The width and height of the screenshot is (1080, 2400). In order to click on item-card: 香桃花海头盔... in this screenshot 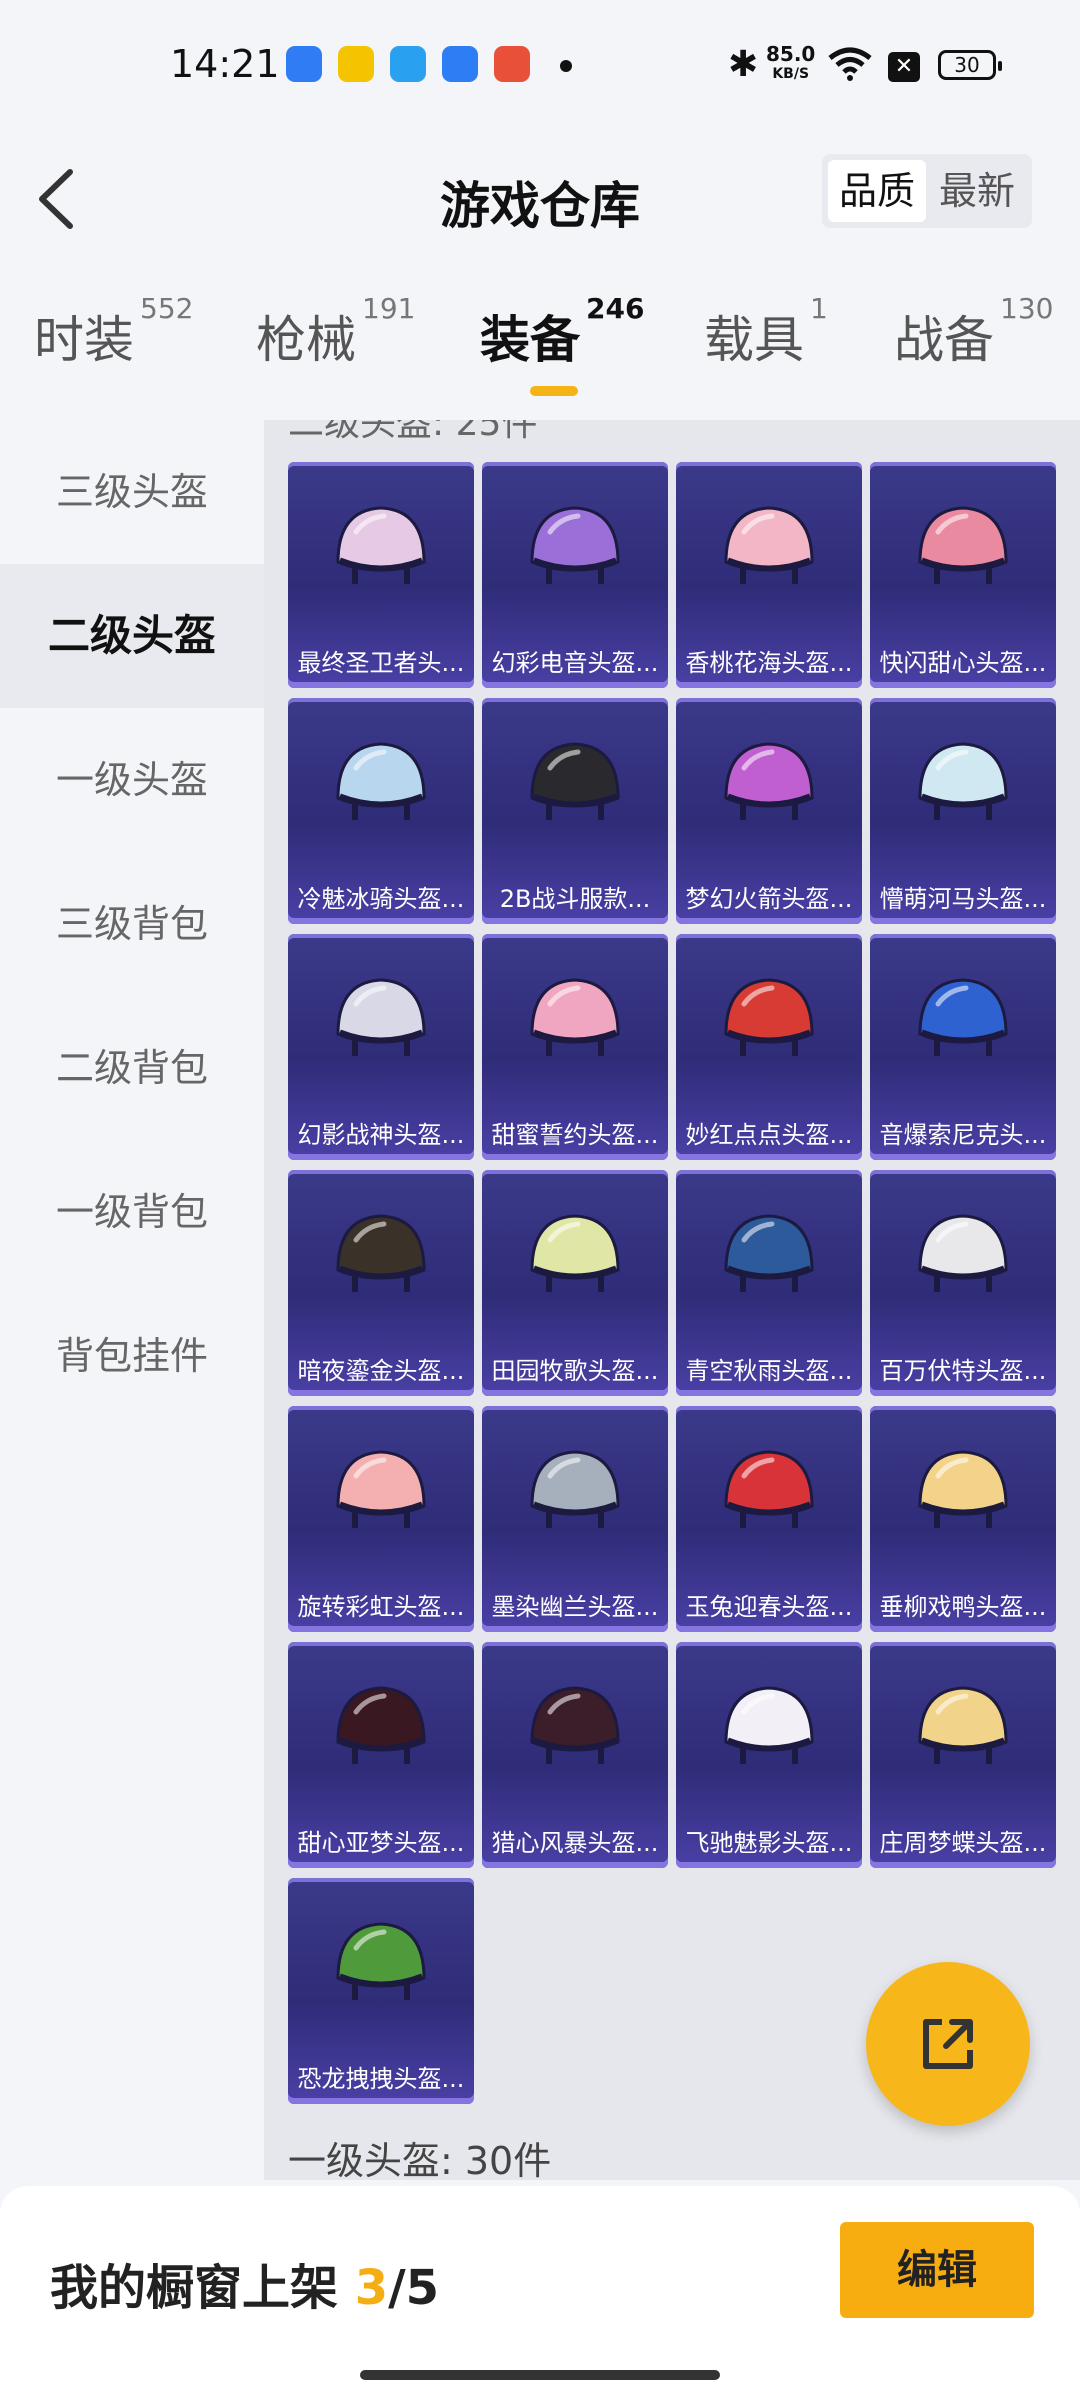, I will do `click(769, 575)`.